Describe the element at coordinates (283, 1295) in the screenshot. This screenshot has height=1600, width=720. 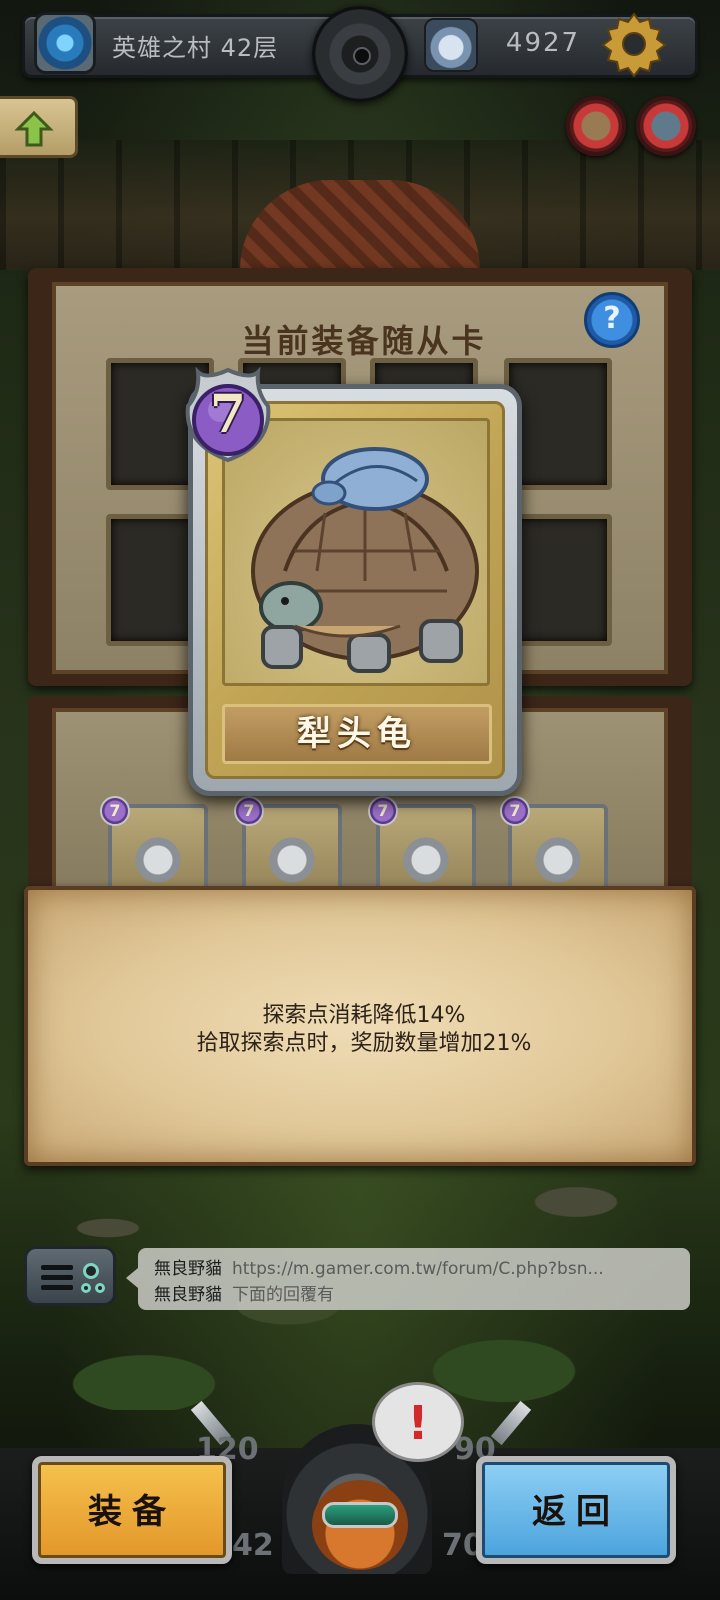
I see `chat-text: 下面的回覆有` at that location.